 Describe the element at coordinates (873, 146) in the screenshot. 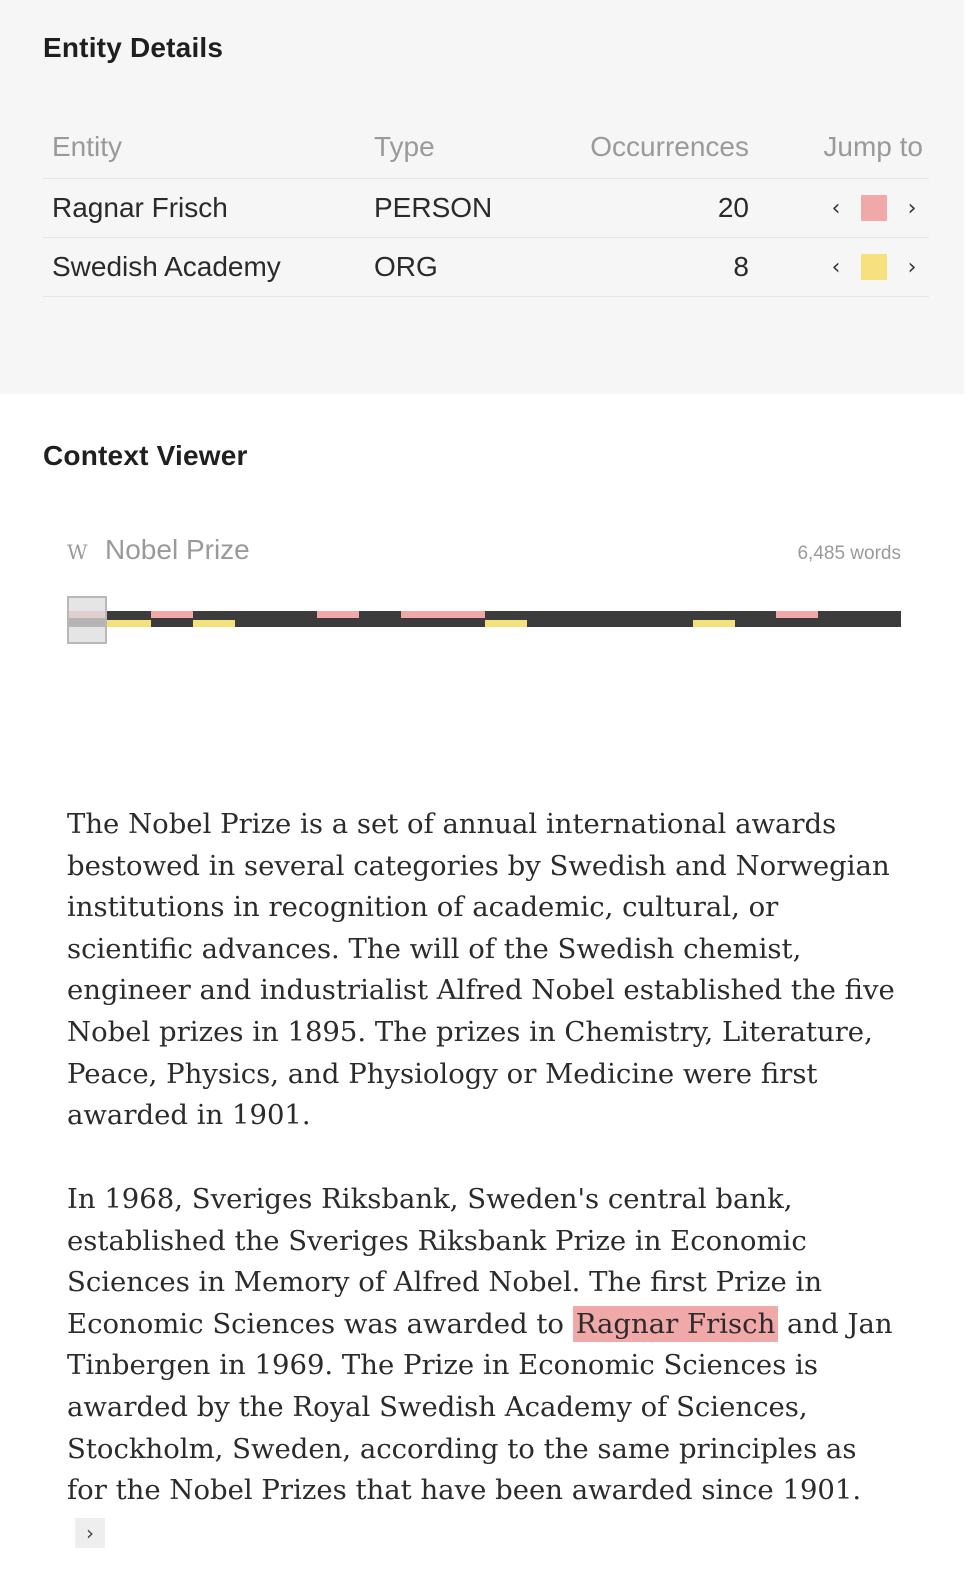

I see `column-header-jump-to: Jump to` at that location.